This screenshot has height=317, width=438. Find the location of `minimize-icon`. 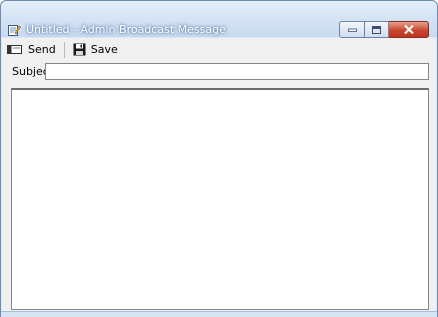

minimize-icon is located at coordinates (352, 30).